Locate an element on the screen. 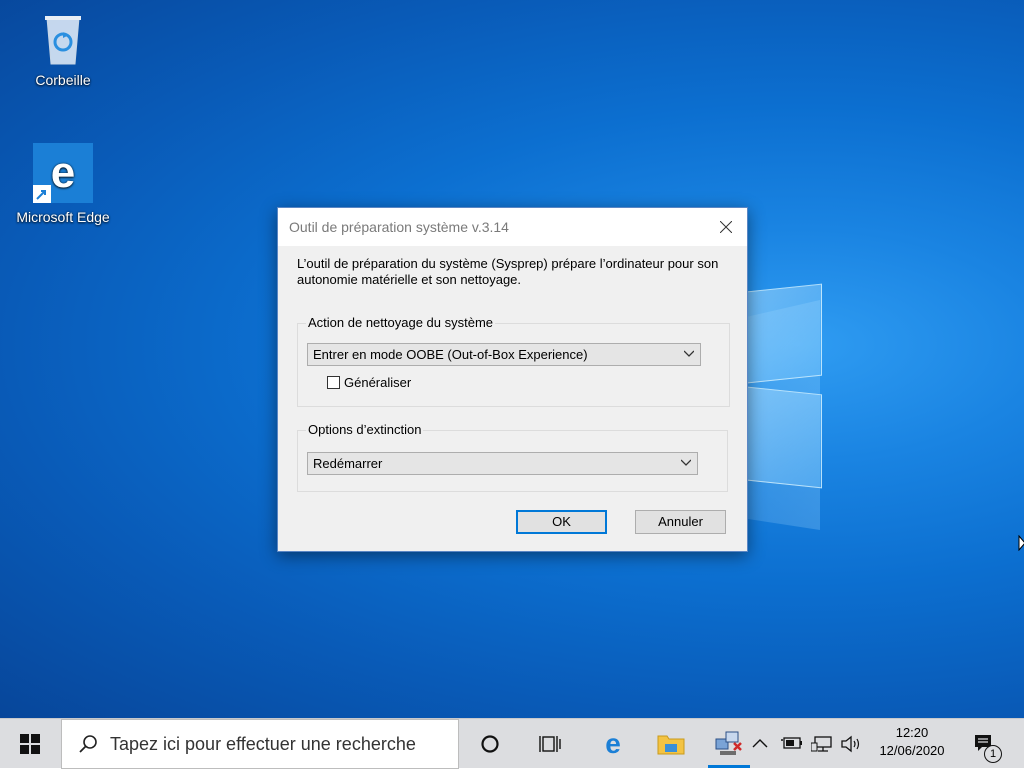  clock-time: 12:20 is located at coordinates (912, 732).